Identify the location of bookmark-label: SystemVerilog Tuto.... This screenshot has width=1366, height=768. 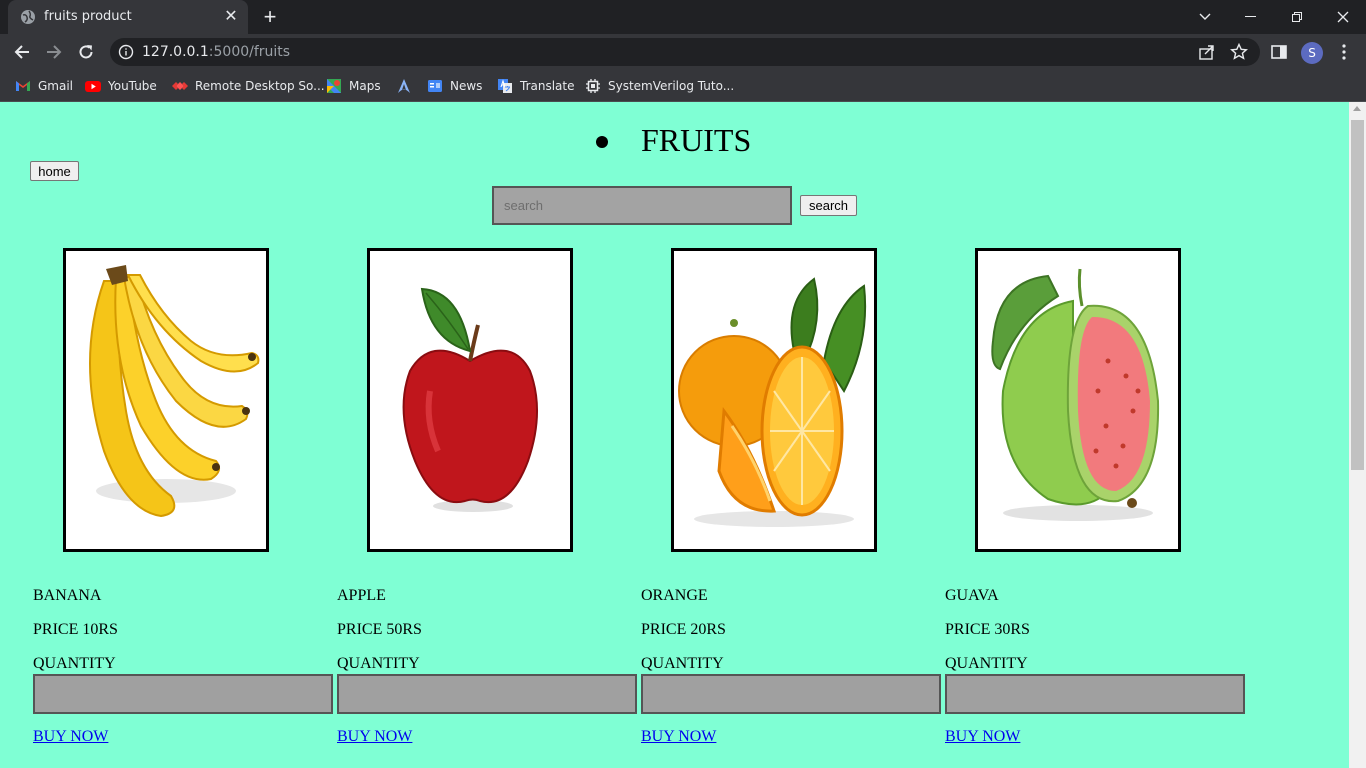
(671, 86).